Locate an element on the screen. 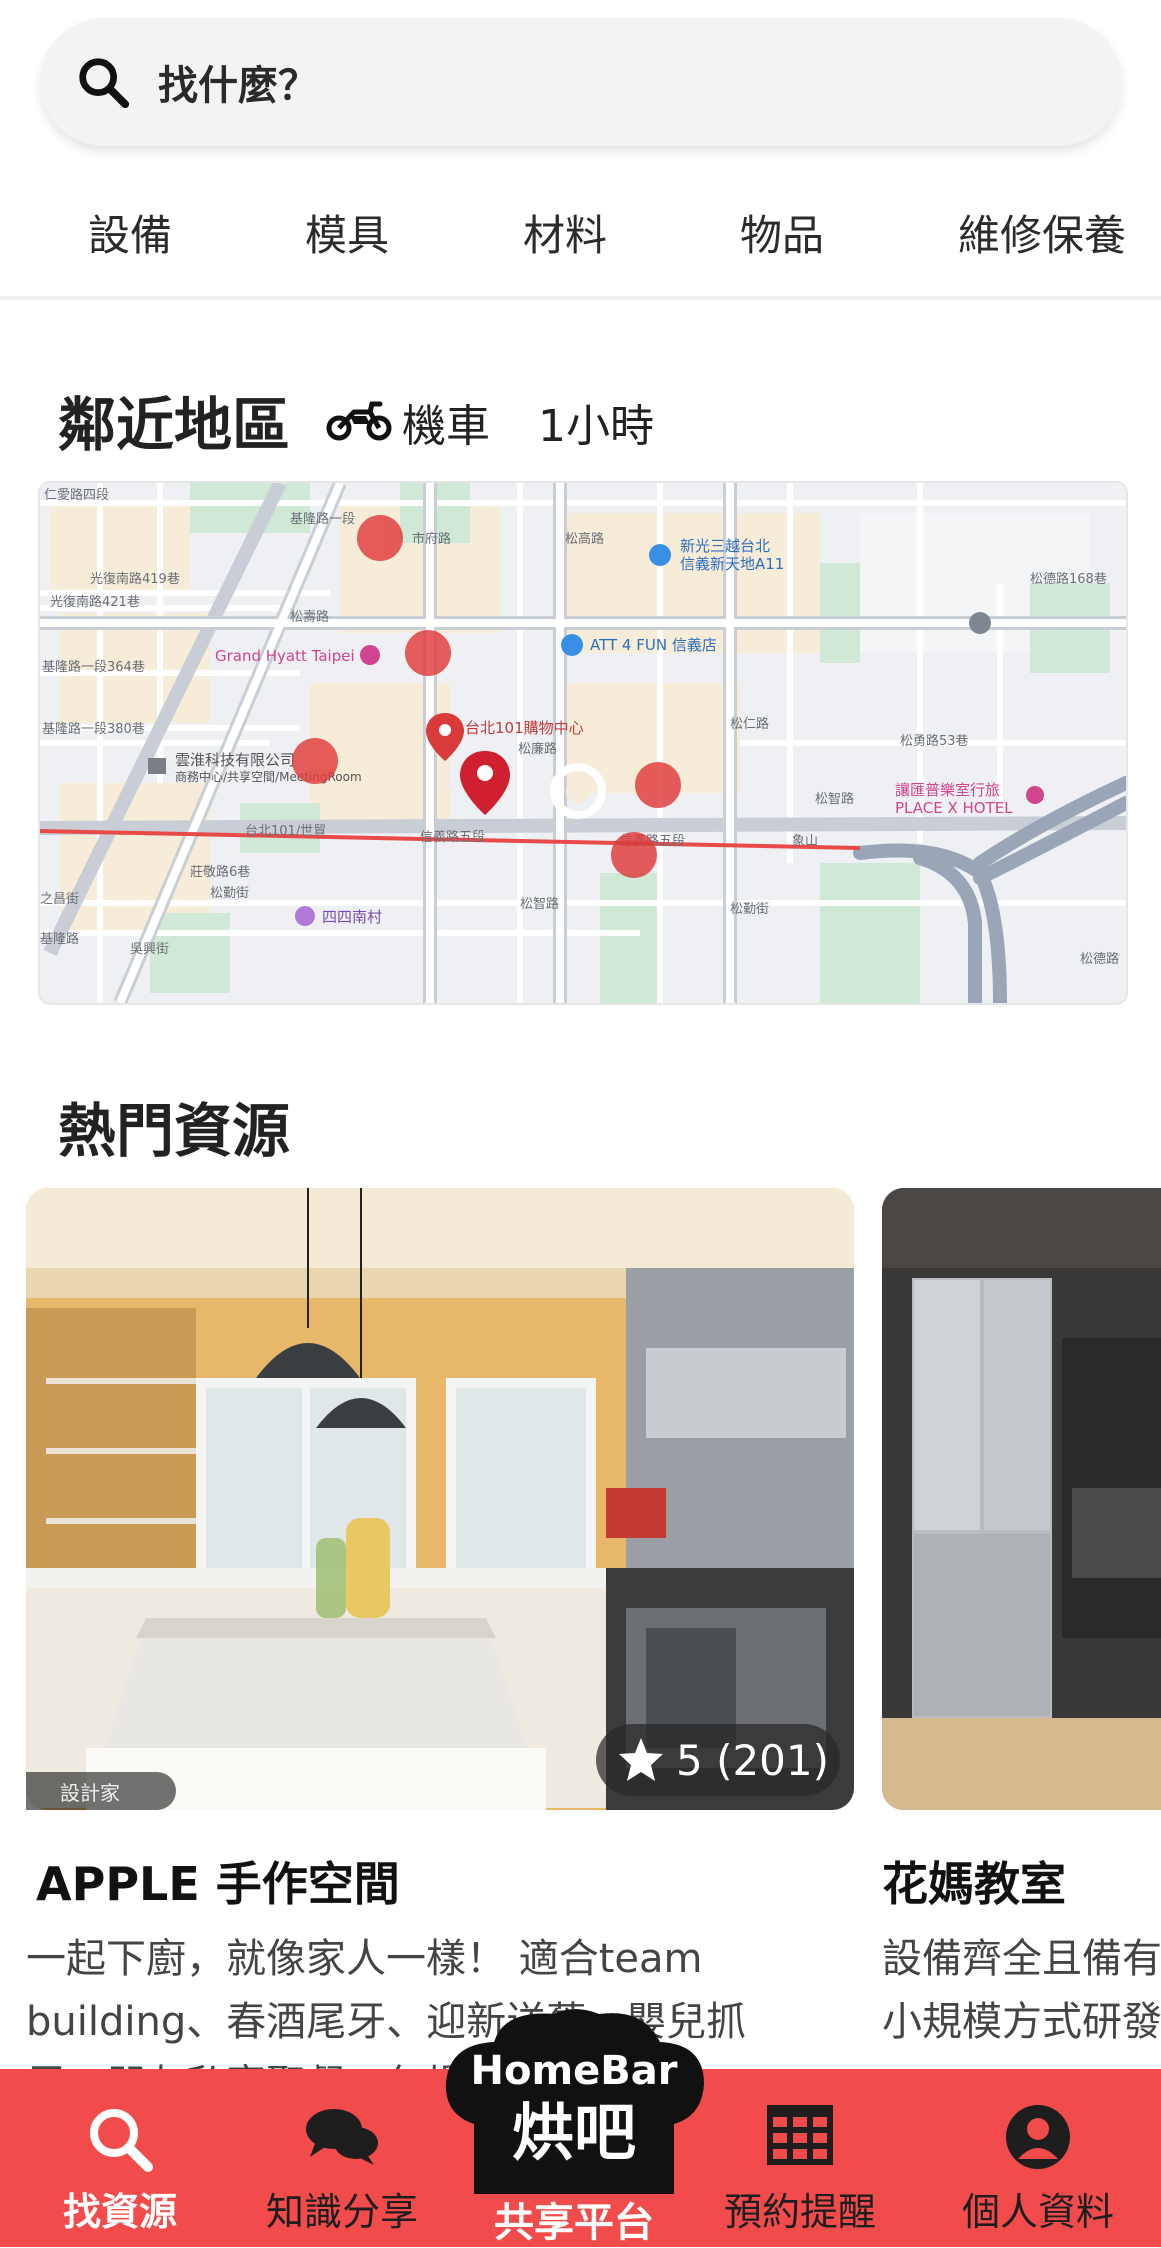 The image size is (1161, 2248). svg-text: 松德路 is located at coordinates (1099, 959).